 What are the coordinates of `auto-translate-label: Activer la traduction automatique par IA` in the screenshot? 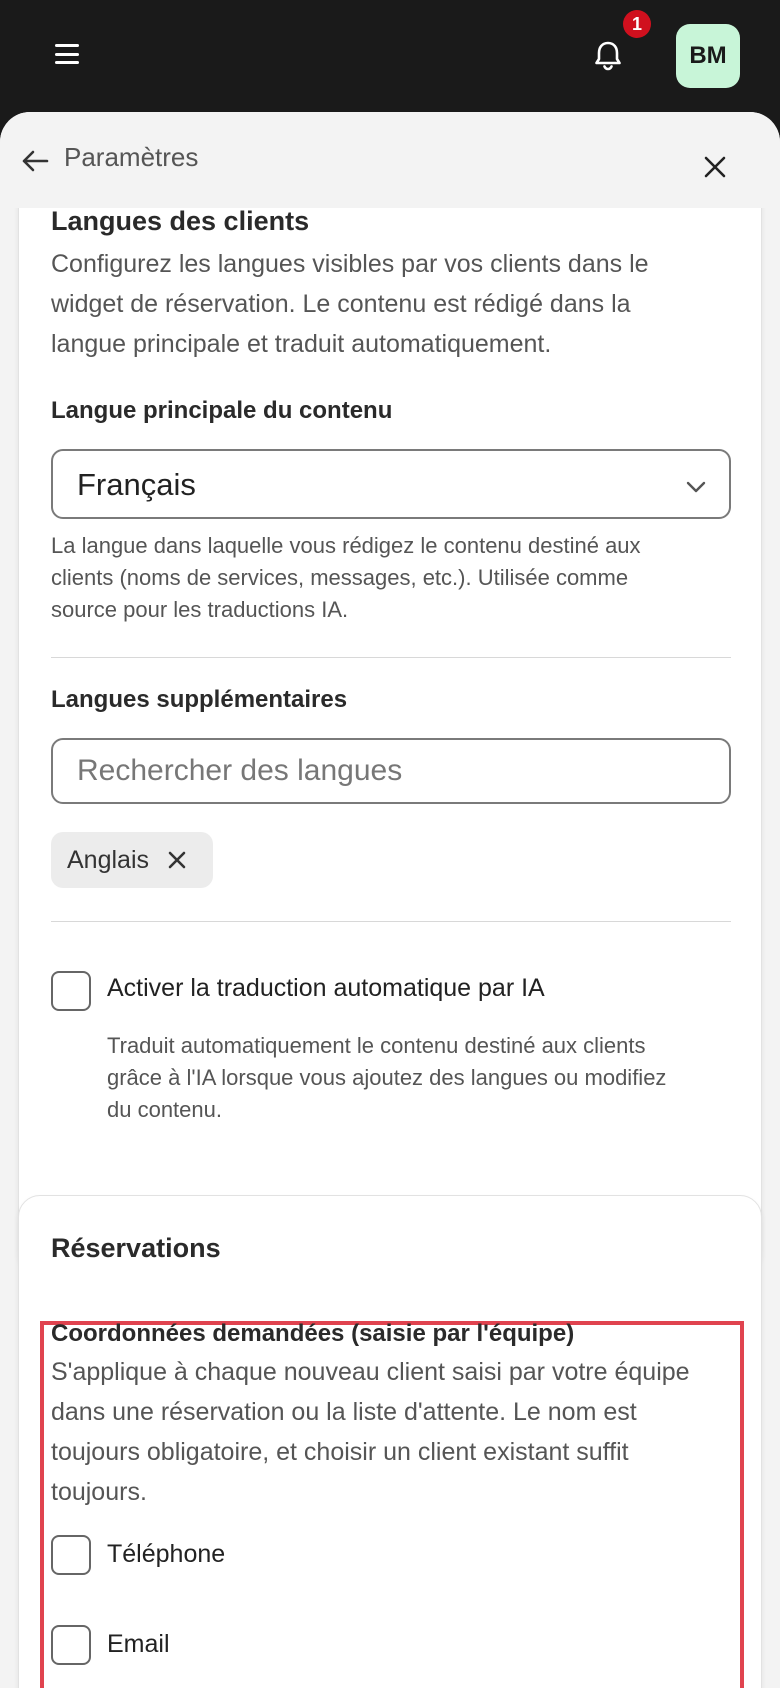 It's located at (326, 988).